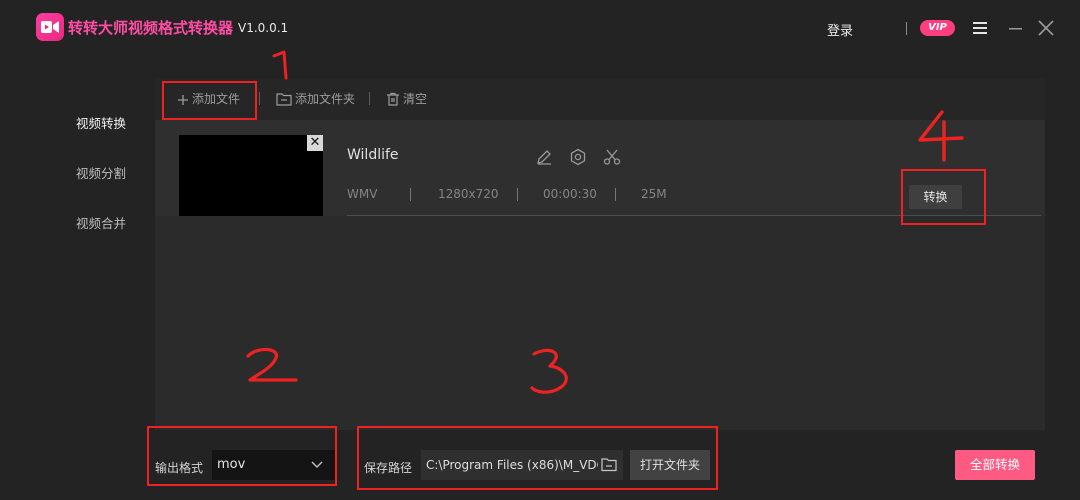 The width and height of the screenshot is (1080, 500). What do you see at coordinates (415, 99) in the screenshot?
I see `clear-label: 清空` at bounding box center [415, 99].